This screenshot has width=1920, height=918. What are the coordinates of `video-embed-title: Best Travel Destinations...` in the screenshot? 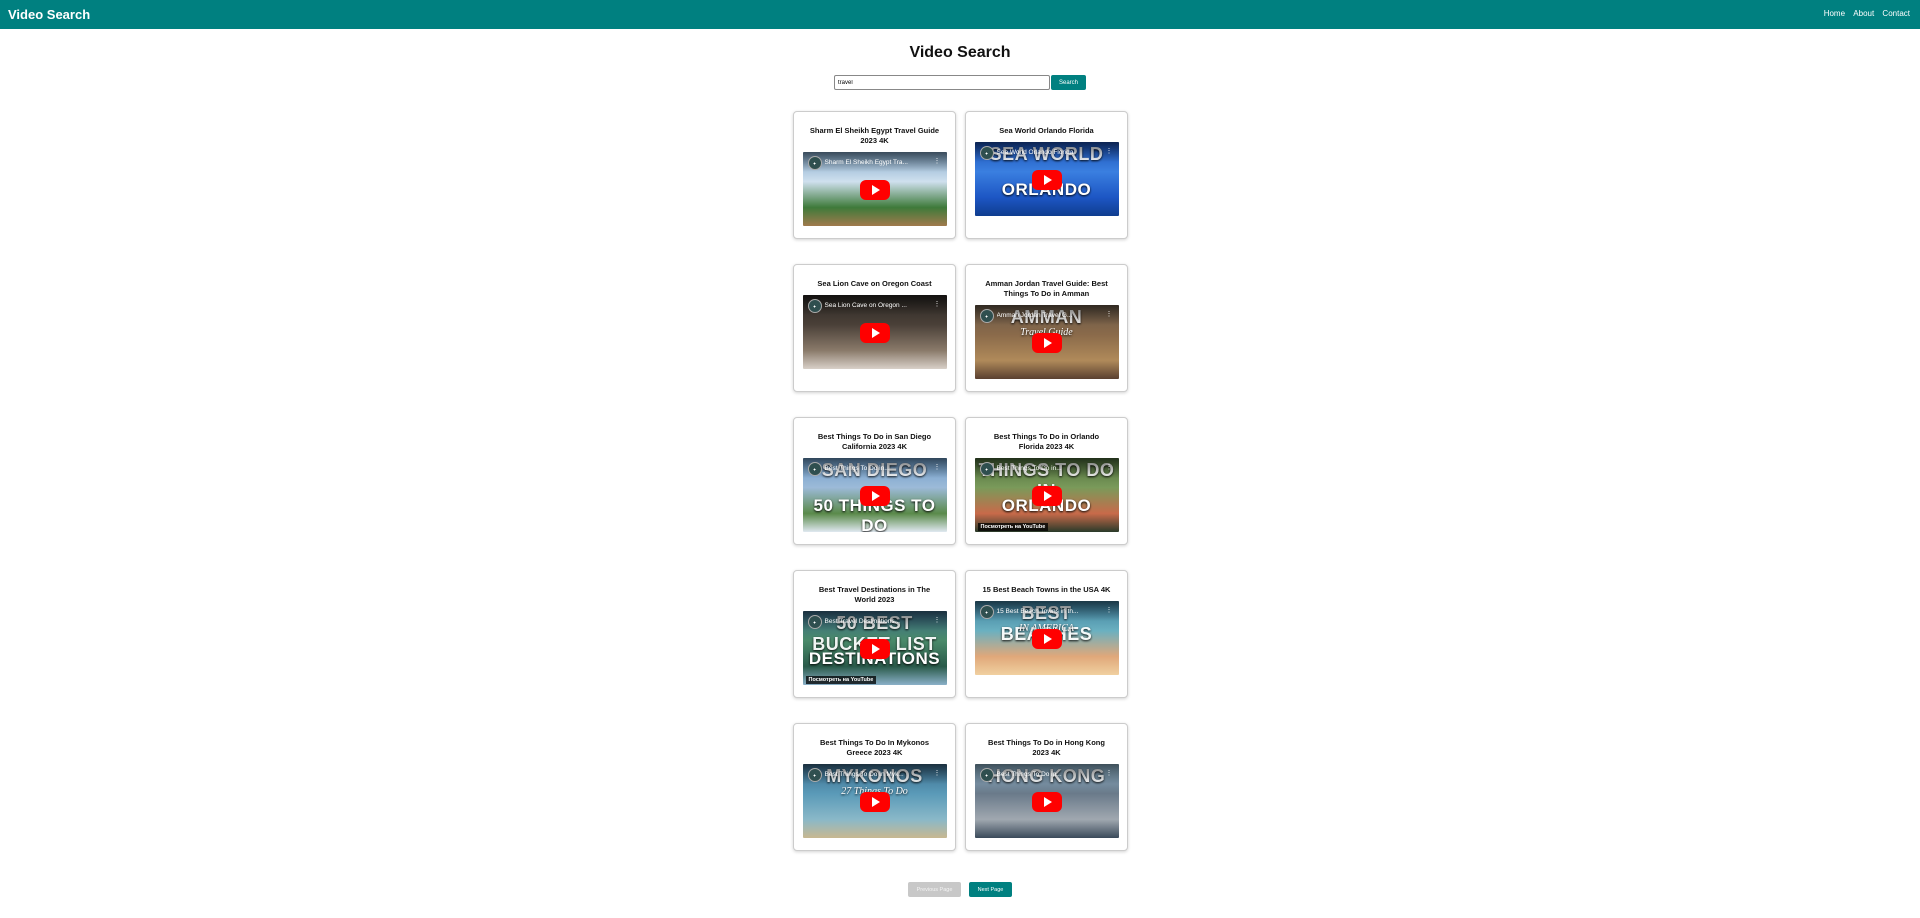 It's located at (875, 621).